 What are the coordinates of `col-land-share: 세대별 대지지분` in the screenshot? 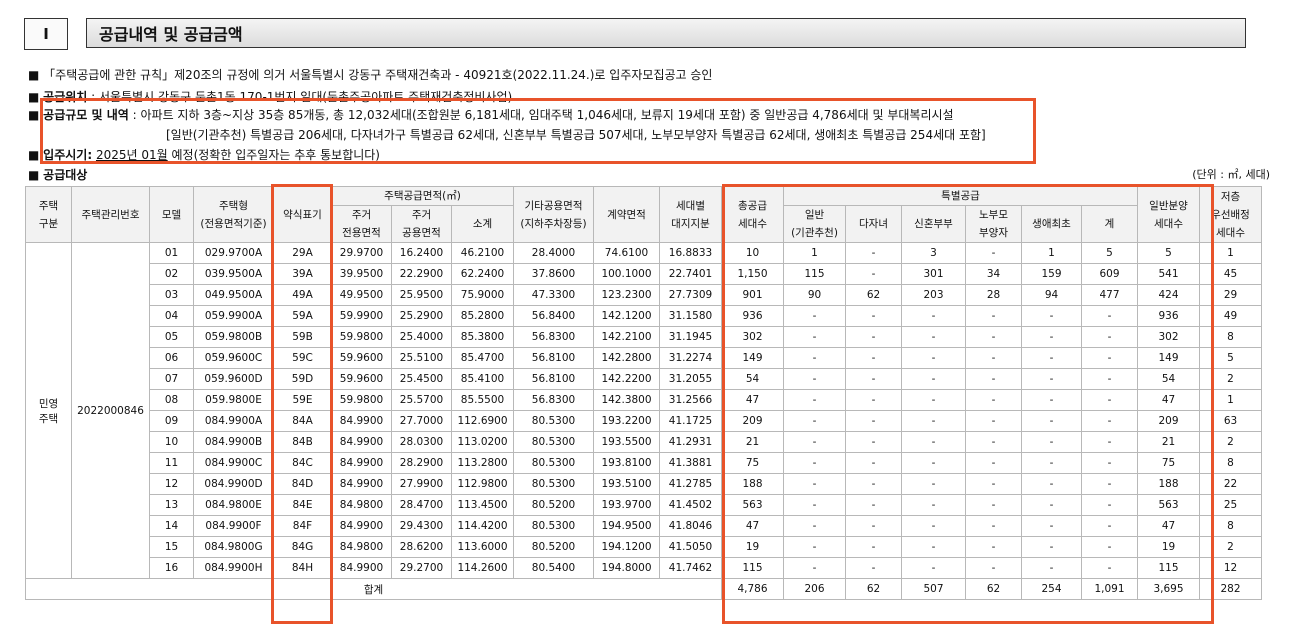 It's located at (690, 214).